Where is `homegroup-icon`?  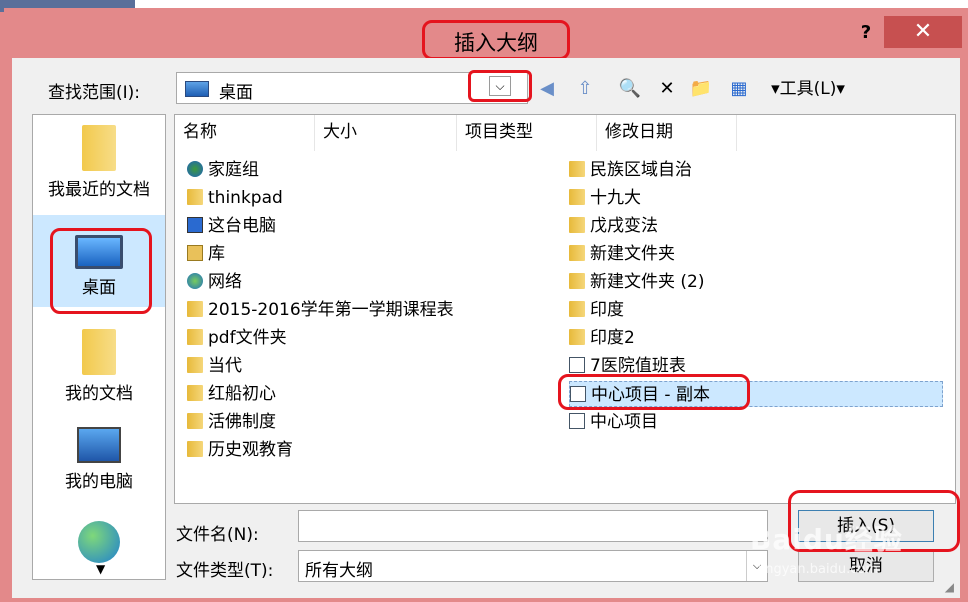
homegroup-icon is located at coordinates (195, 169).